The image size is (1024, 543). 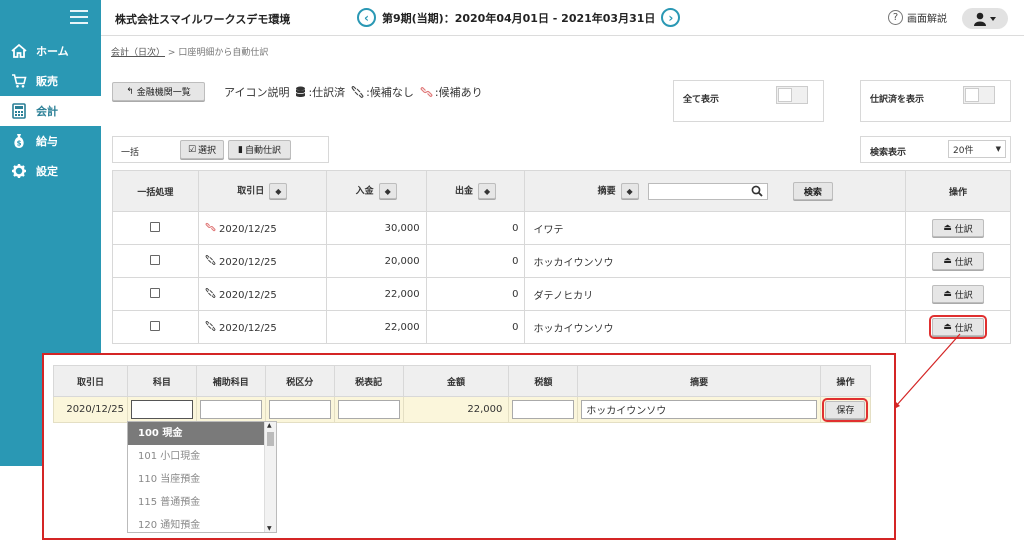 What do you see at coordinates (699, 409) in the screenshot?
I see `memo-input: ホッカイウンソウ` at bounding box center [699, 409].